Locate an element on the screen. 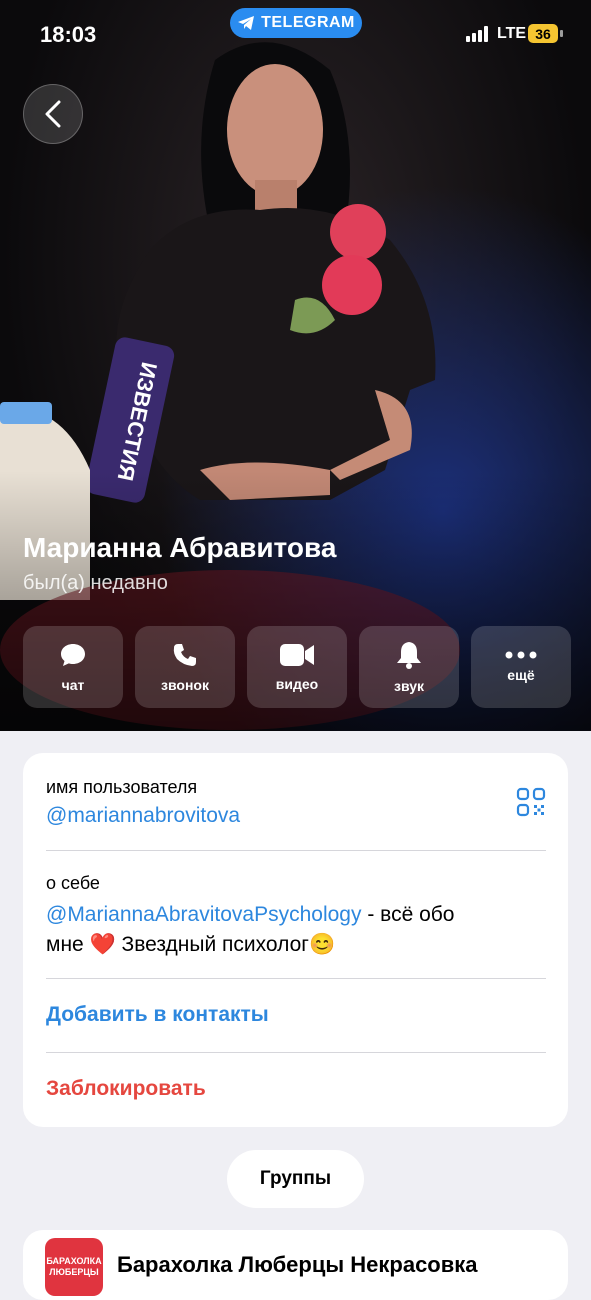 This screenshot has width=591, height=1300. group-name: Барахолка Люберцы Некрасовка is located at coordinates (297, 1264).